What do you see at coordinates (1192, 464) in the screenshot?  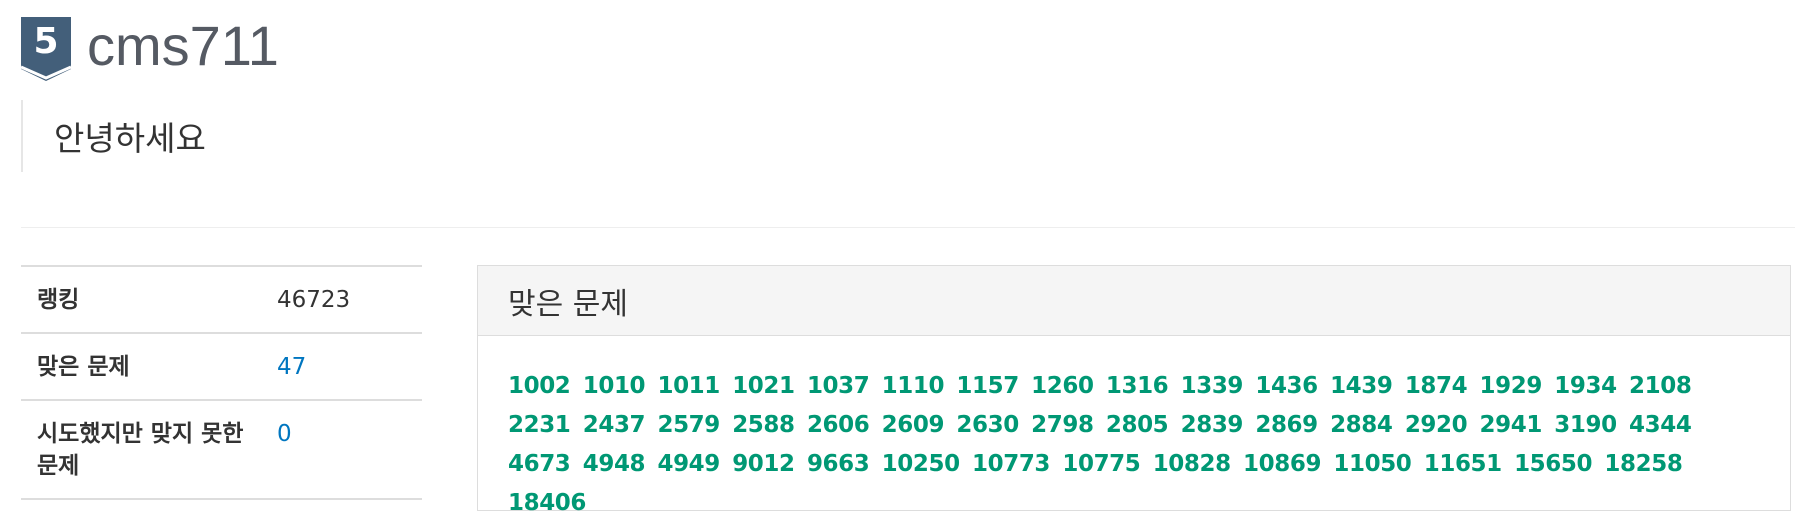 I see `problem-link: 10828` at bounding box center [1192, 464].